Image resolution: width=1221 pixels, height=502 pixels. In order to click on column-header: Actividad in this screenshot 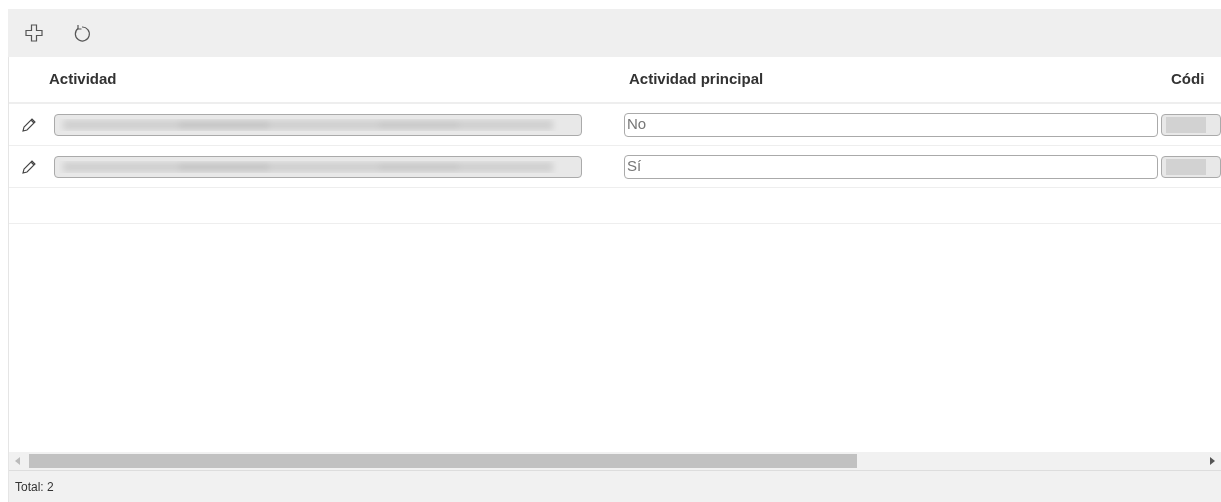, I will do `click(83, 79)`.